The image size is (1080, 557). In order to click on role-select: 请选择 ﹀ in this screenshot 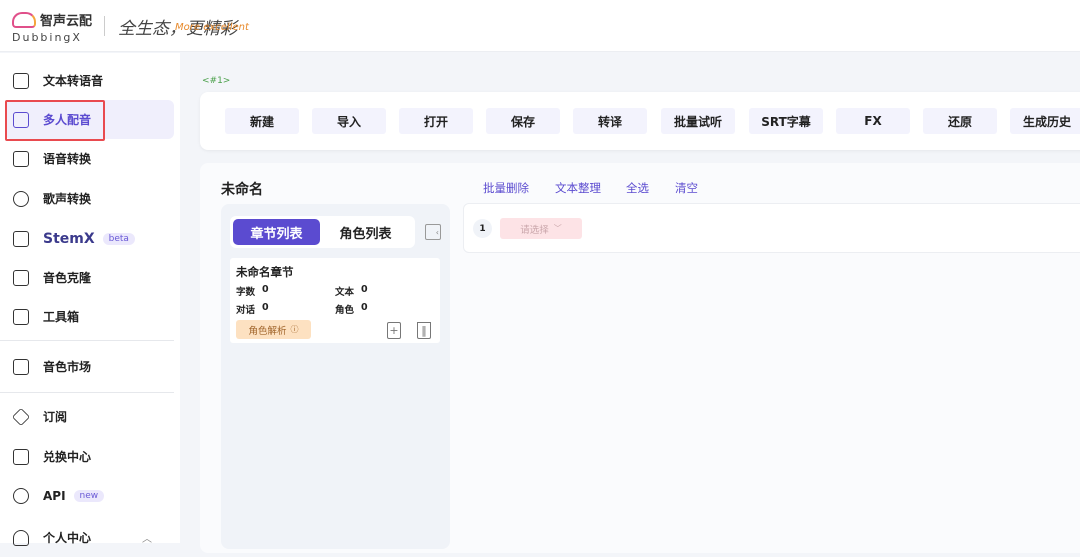, I will do `click(541, 228)`.